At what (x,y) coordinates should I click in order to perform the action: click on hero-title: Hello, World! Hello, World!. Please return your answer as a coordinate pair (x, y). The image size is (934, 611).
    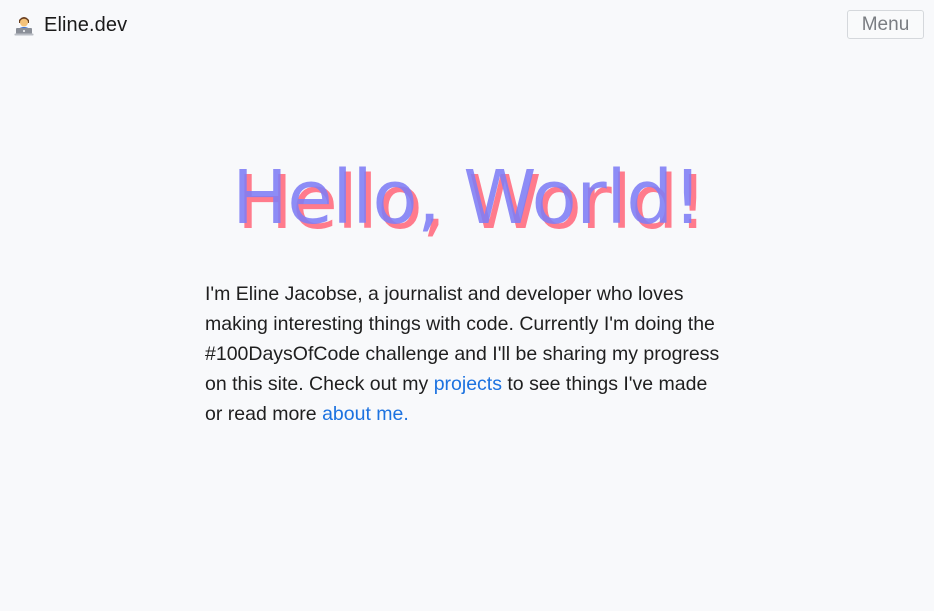
    Looking at the image, I should click on (469, 198).